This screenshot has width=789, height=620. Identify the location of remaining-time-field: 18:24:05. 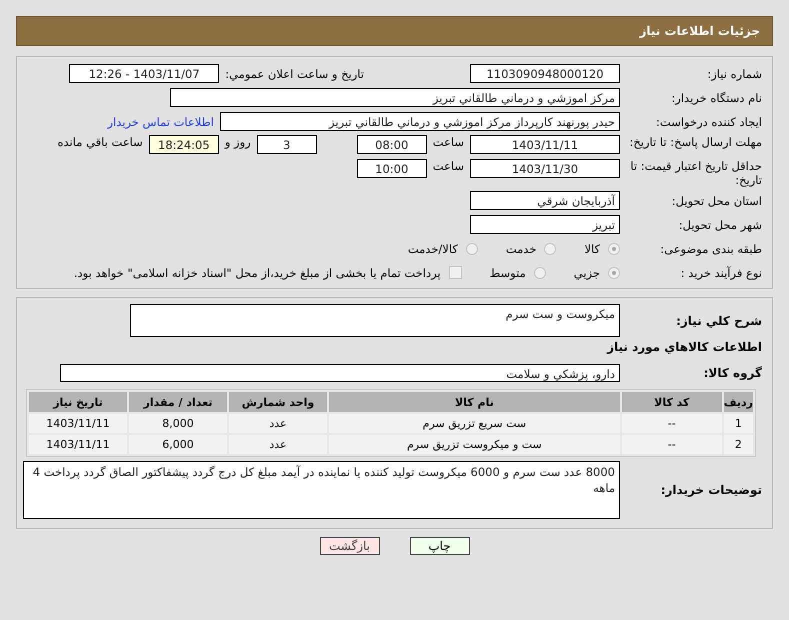
(183, 144).